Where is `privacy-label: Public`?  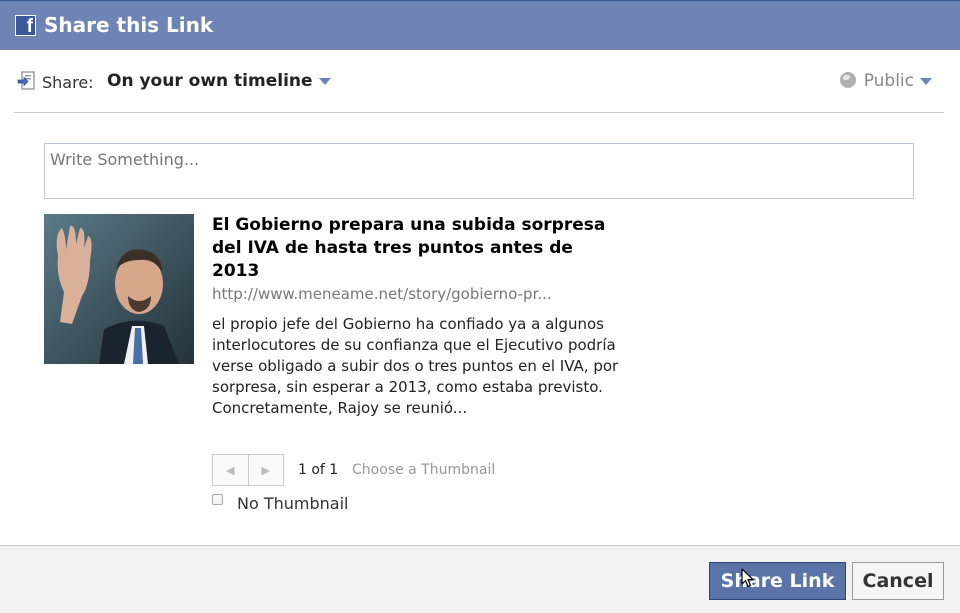
privacy-label: Public is located at coordinates (888, 81).